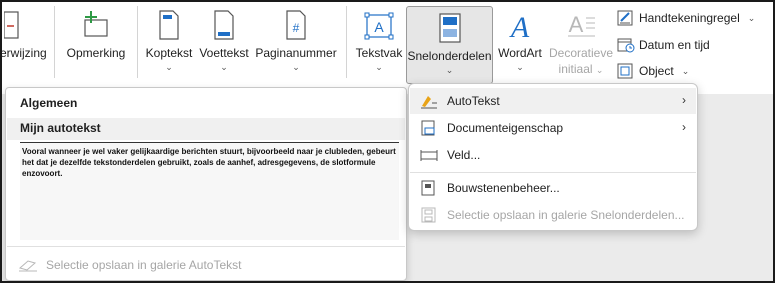 The image size is (775, 283). What do you see at coordinates (581, 69) in the screenshot?
I see `drop-cap-label-2: initiaal ⌄` at bounding box center [581, 69].